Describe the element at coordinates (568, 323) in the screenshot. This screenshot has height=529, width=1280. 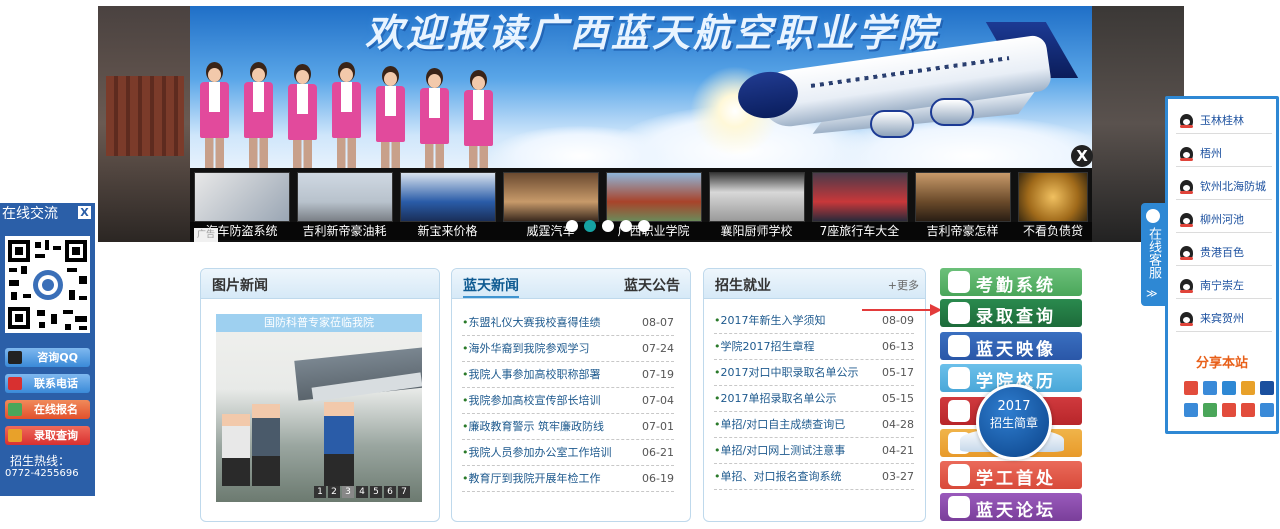
I see `list-item: •东盟礼仪大赛我校喜得佳绩 08-07` at that location.